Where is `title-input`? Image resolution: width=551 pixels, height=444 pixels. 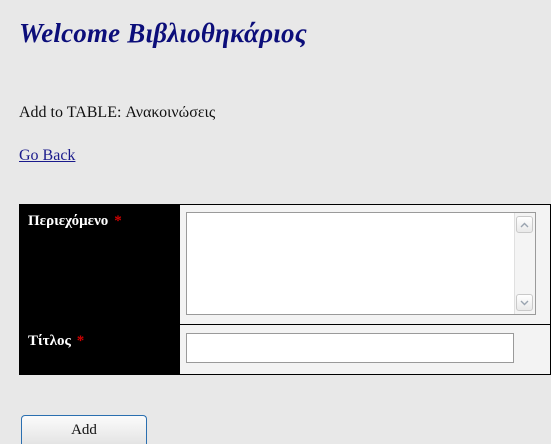 title-input is located at coordinates (350, 348).